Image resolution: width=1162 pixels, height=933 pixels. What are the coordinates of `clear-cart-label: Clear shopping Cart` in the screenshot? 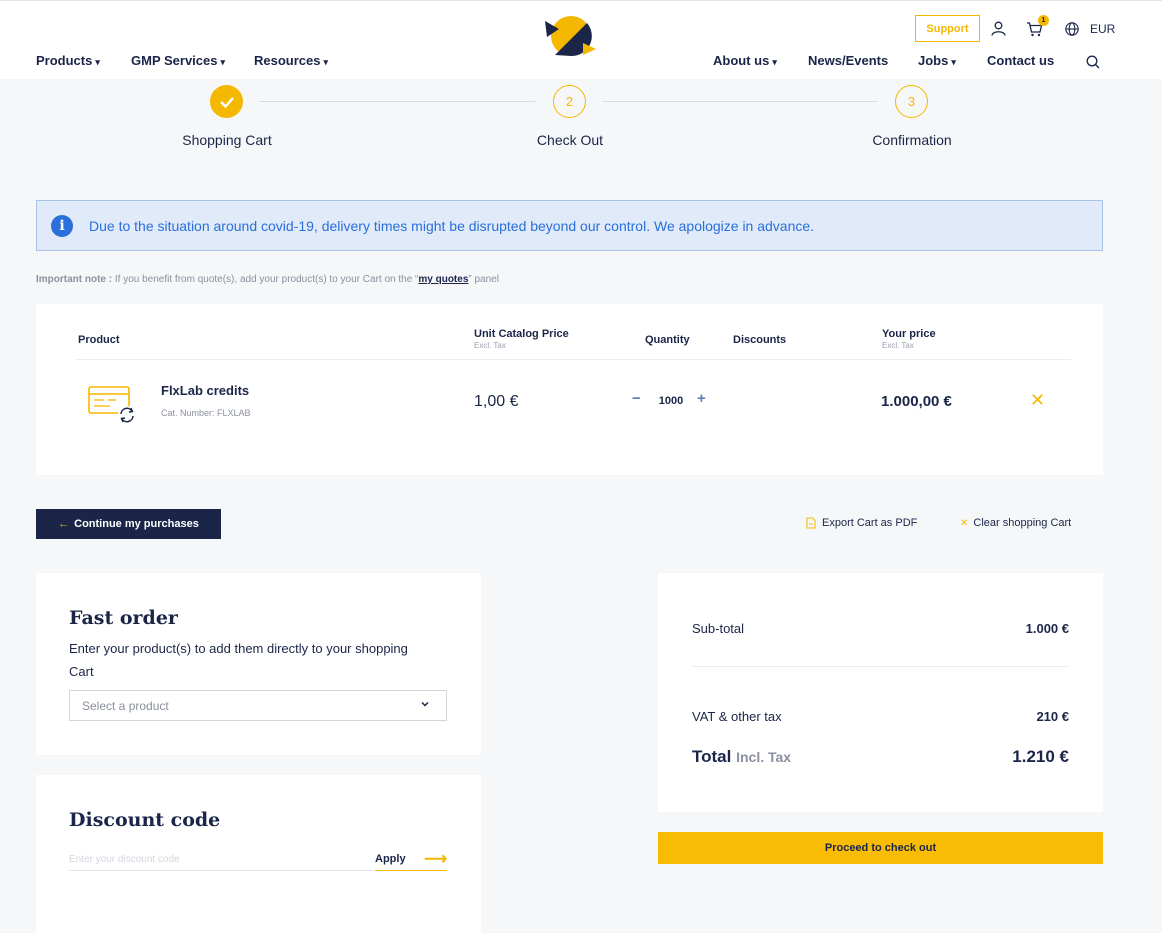 It's located at (1022, 523).